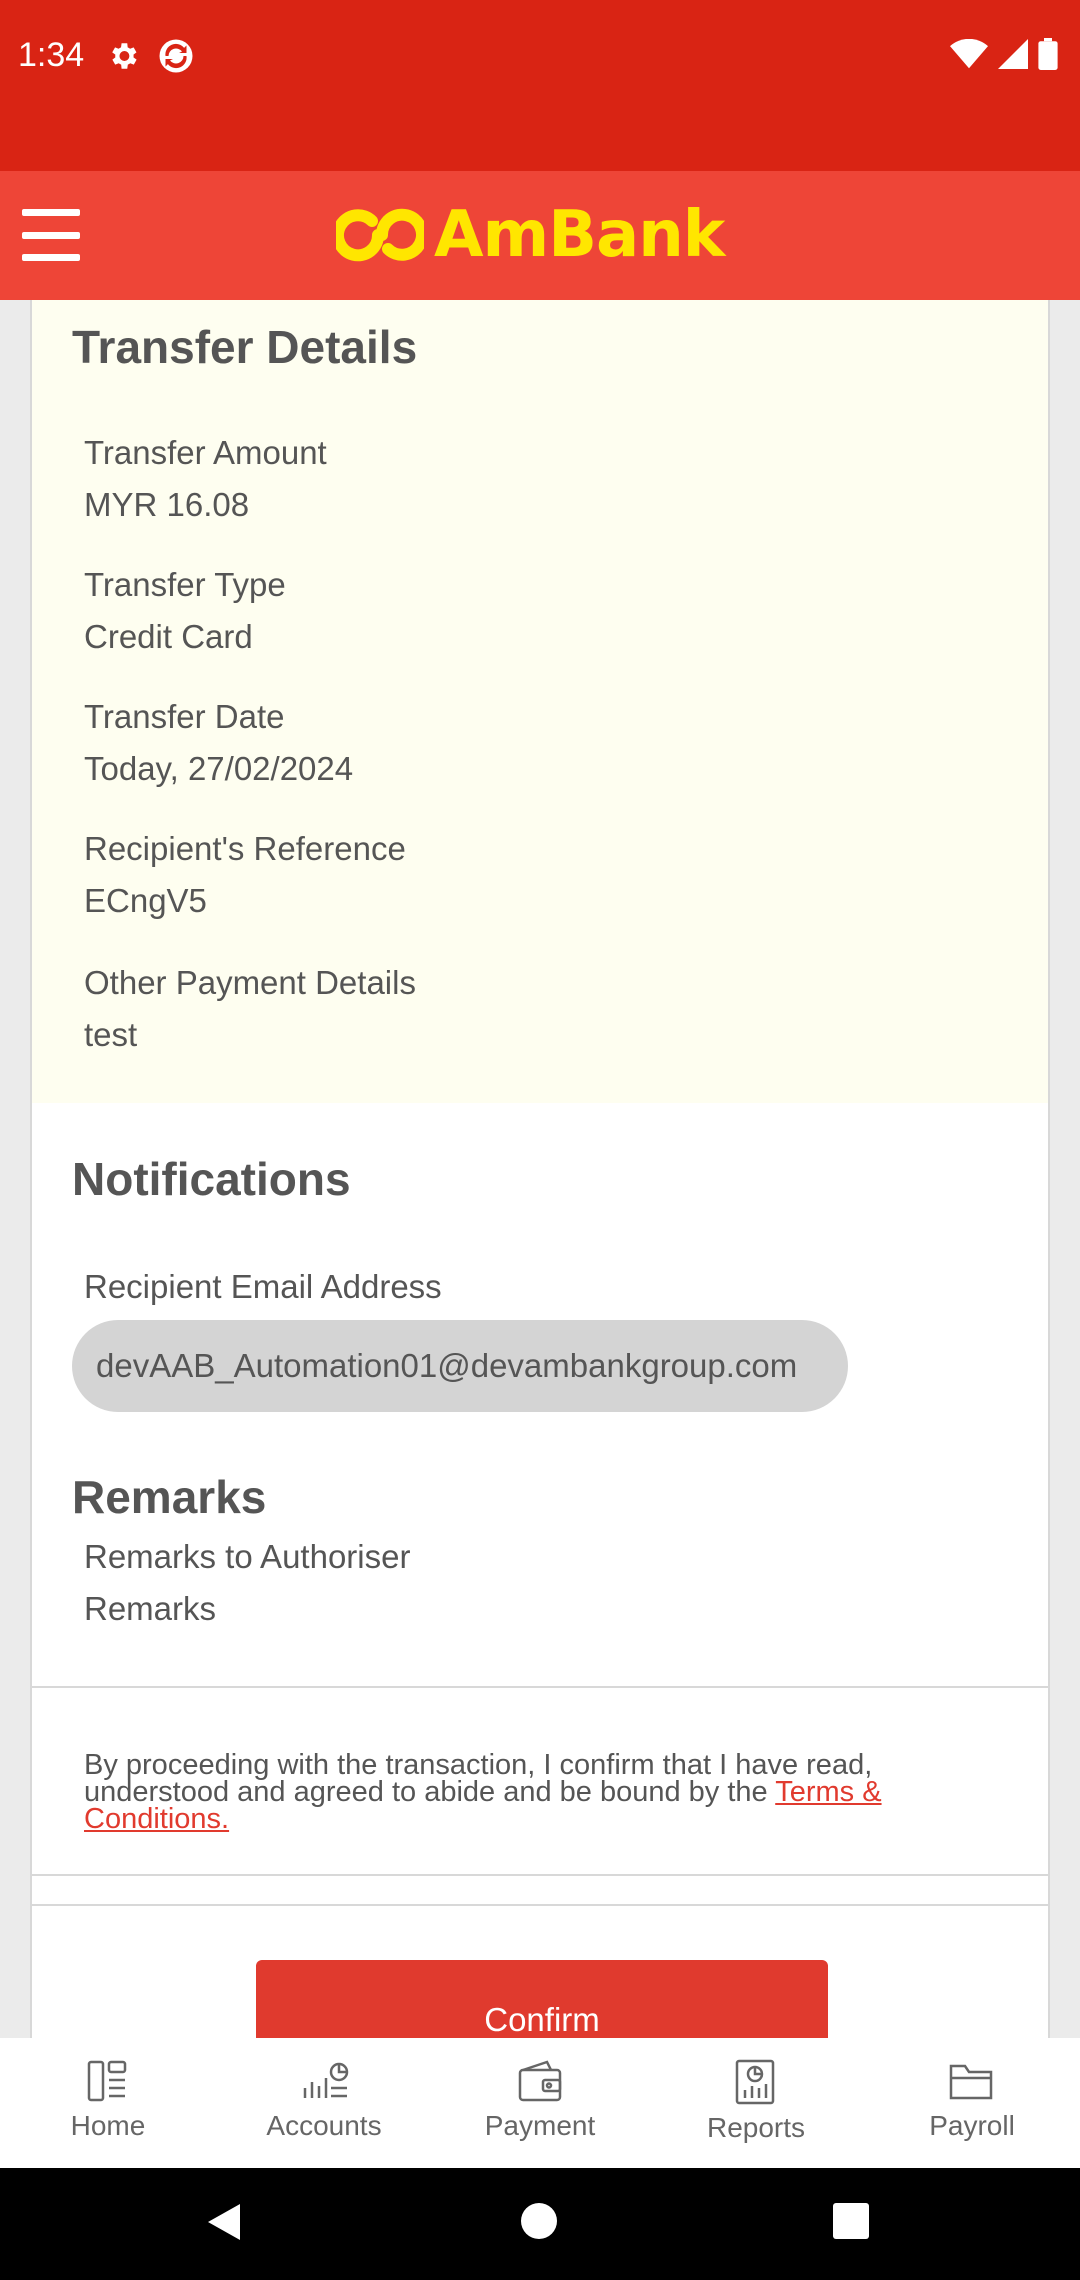 The image size is (1080, 2280). What do you see at coordinates (756, 2127) in the screenshot?
I see `nav-label-reports: Reports` at bounding box center [756, 2127].